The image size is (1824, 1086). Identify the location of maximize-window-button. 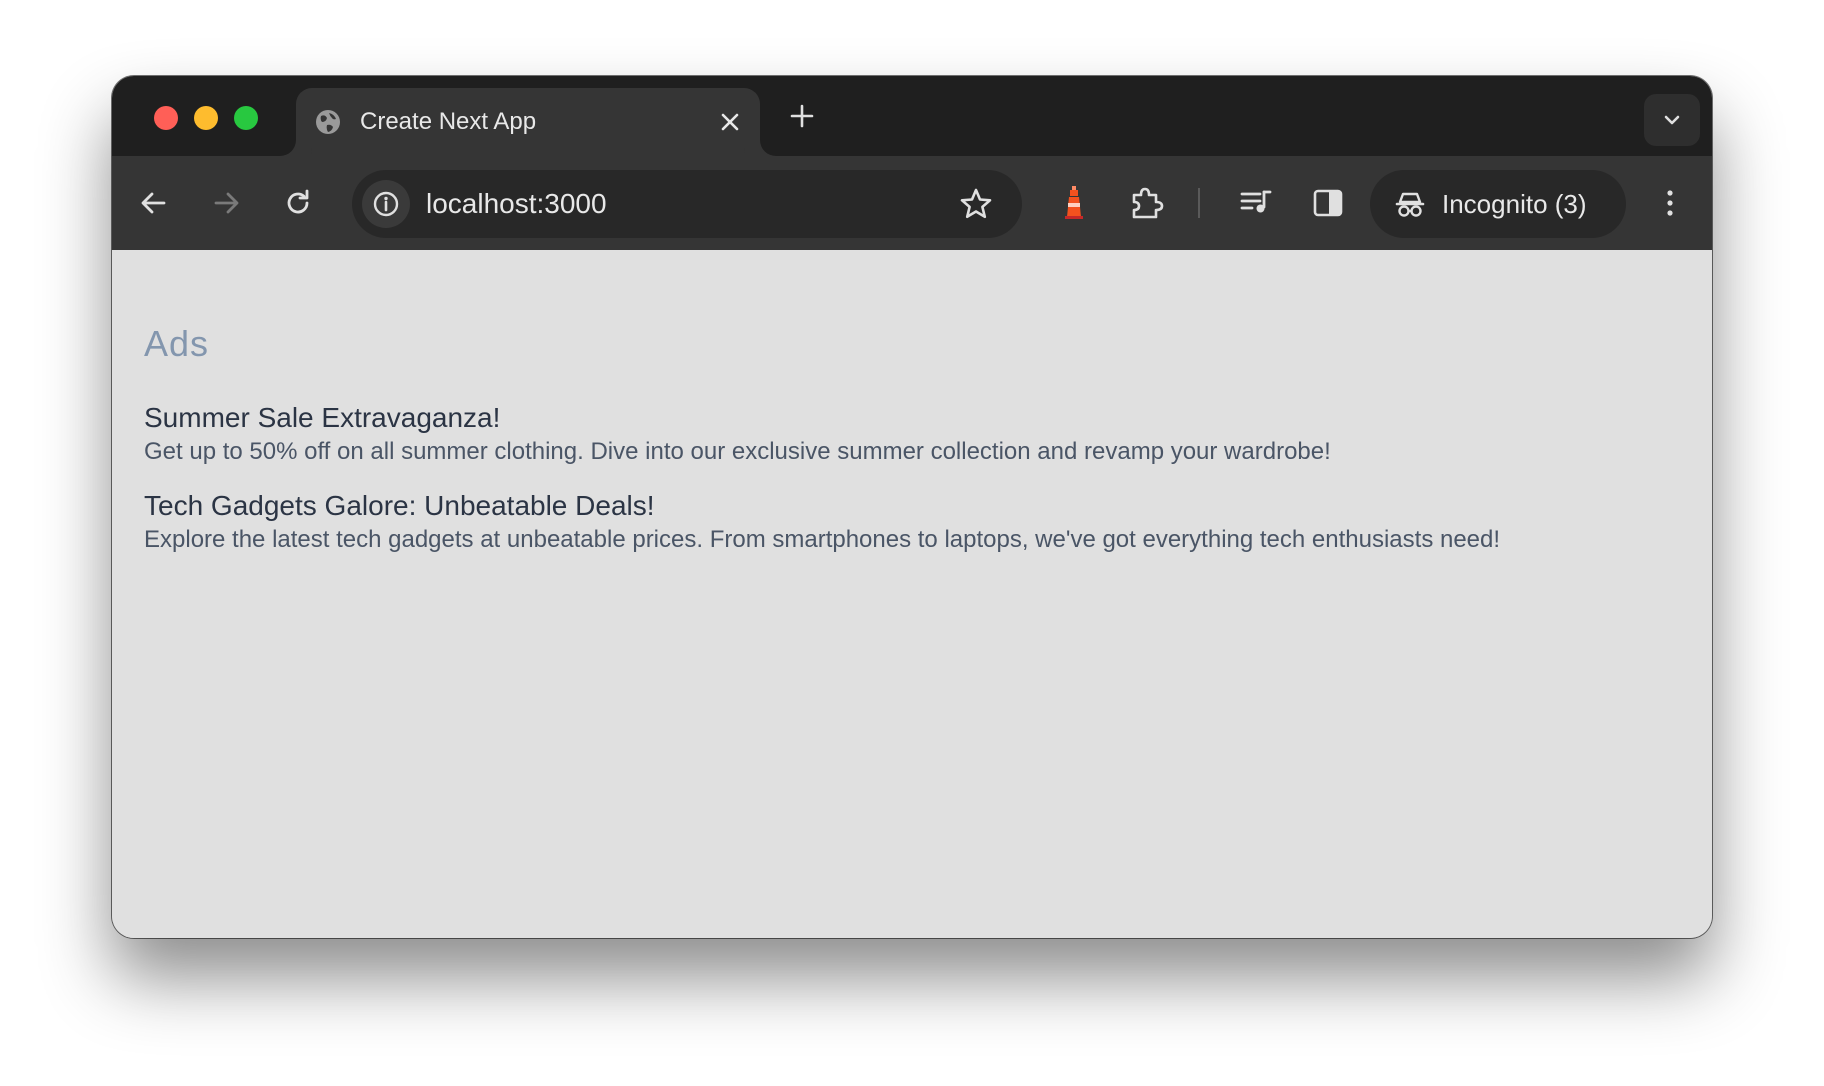
(246, 118).